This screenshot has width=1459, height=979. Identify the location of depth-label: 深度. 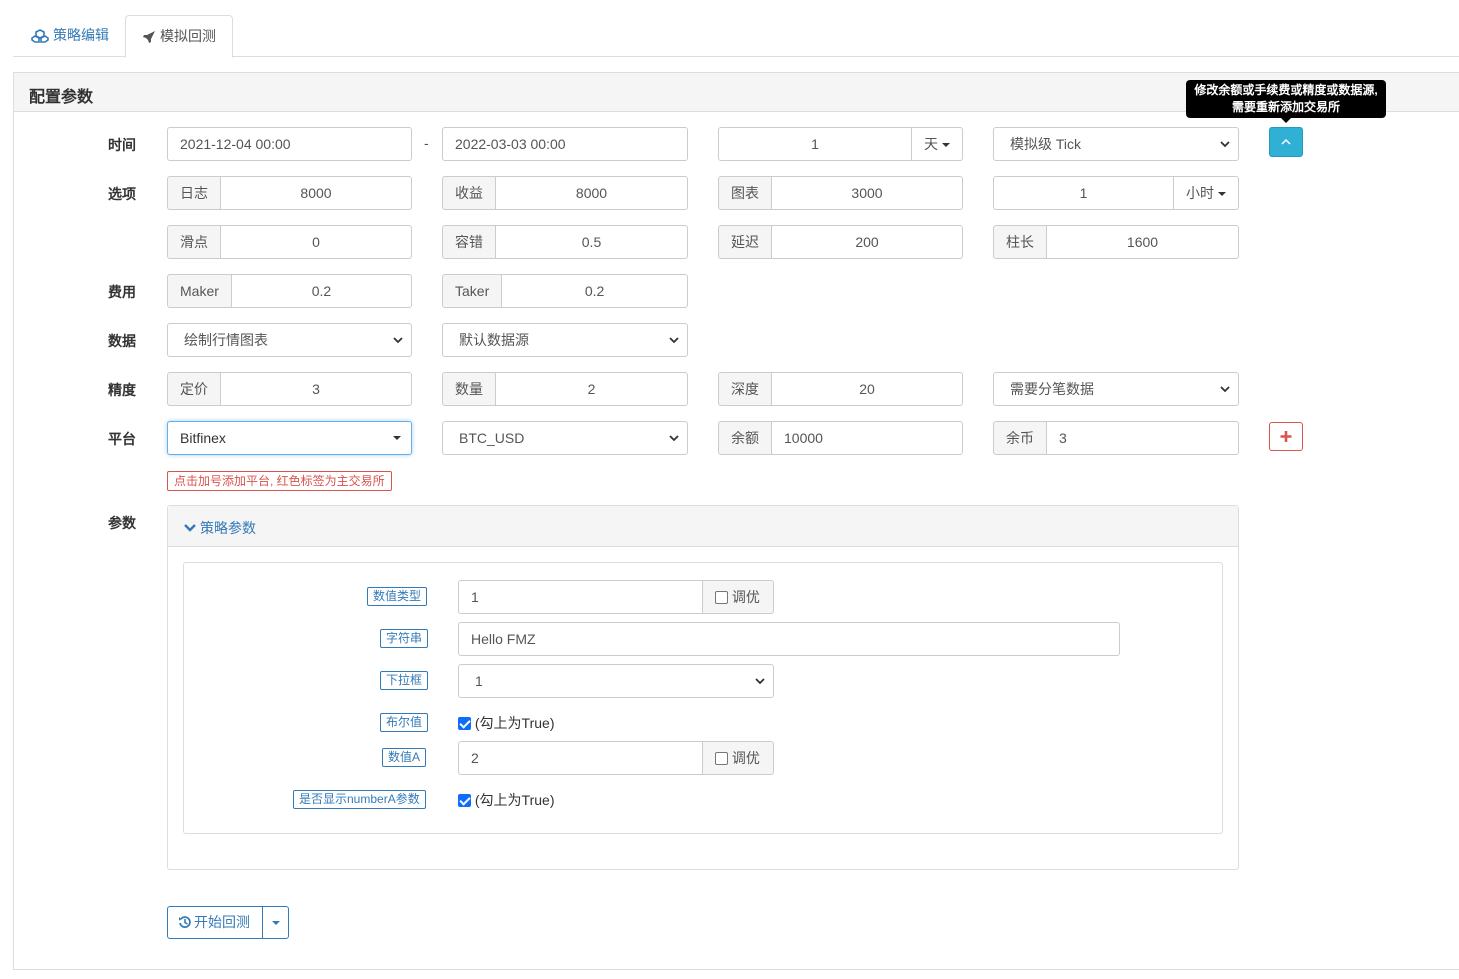
(745, 389).